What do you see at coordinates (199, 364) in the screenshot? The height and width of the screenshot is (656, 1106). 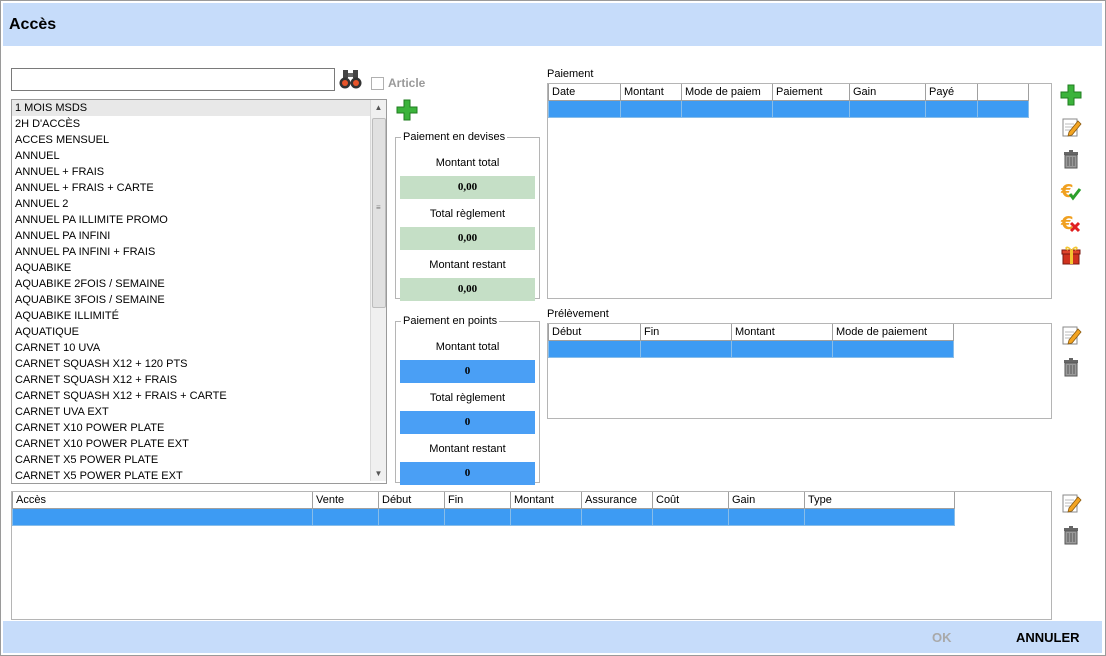 I see `list-item: CARNET SQUASH X12 + 120 PTS` at bounding box center [199, 364].